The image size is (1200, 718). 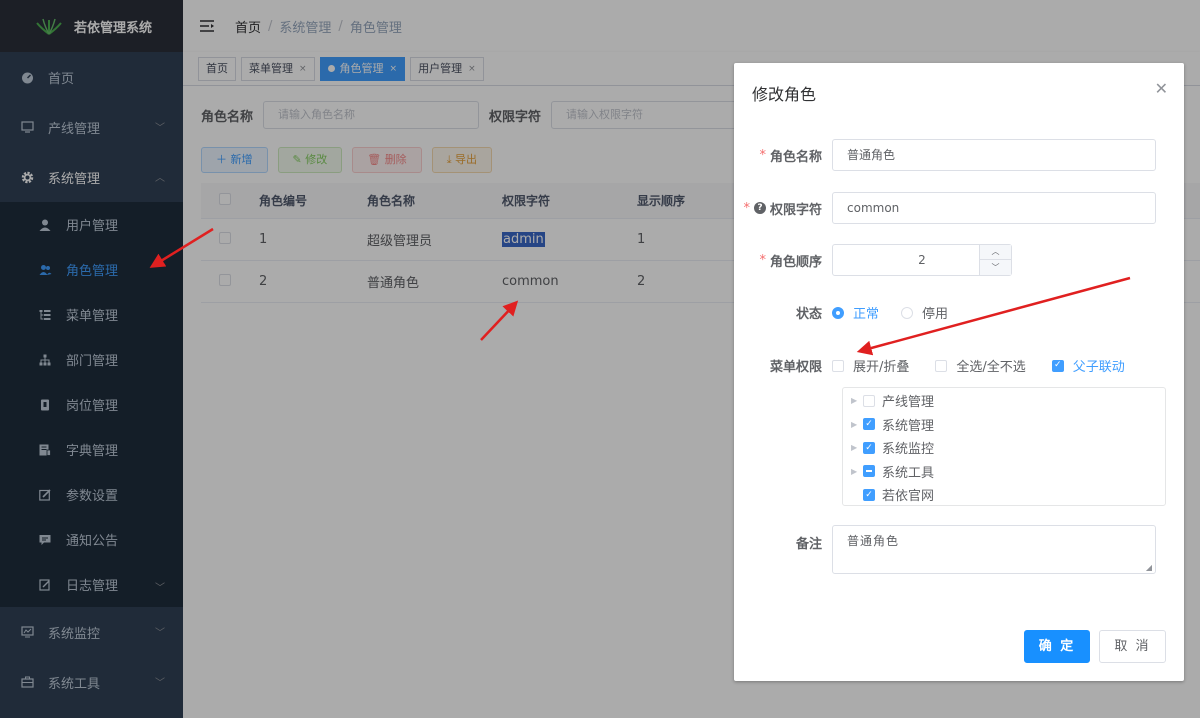 I want to click on tree-node: ▶ ✓ 系统管理, so click(x=1004, y=425).